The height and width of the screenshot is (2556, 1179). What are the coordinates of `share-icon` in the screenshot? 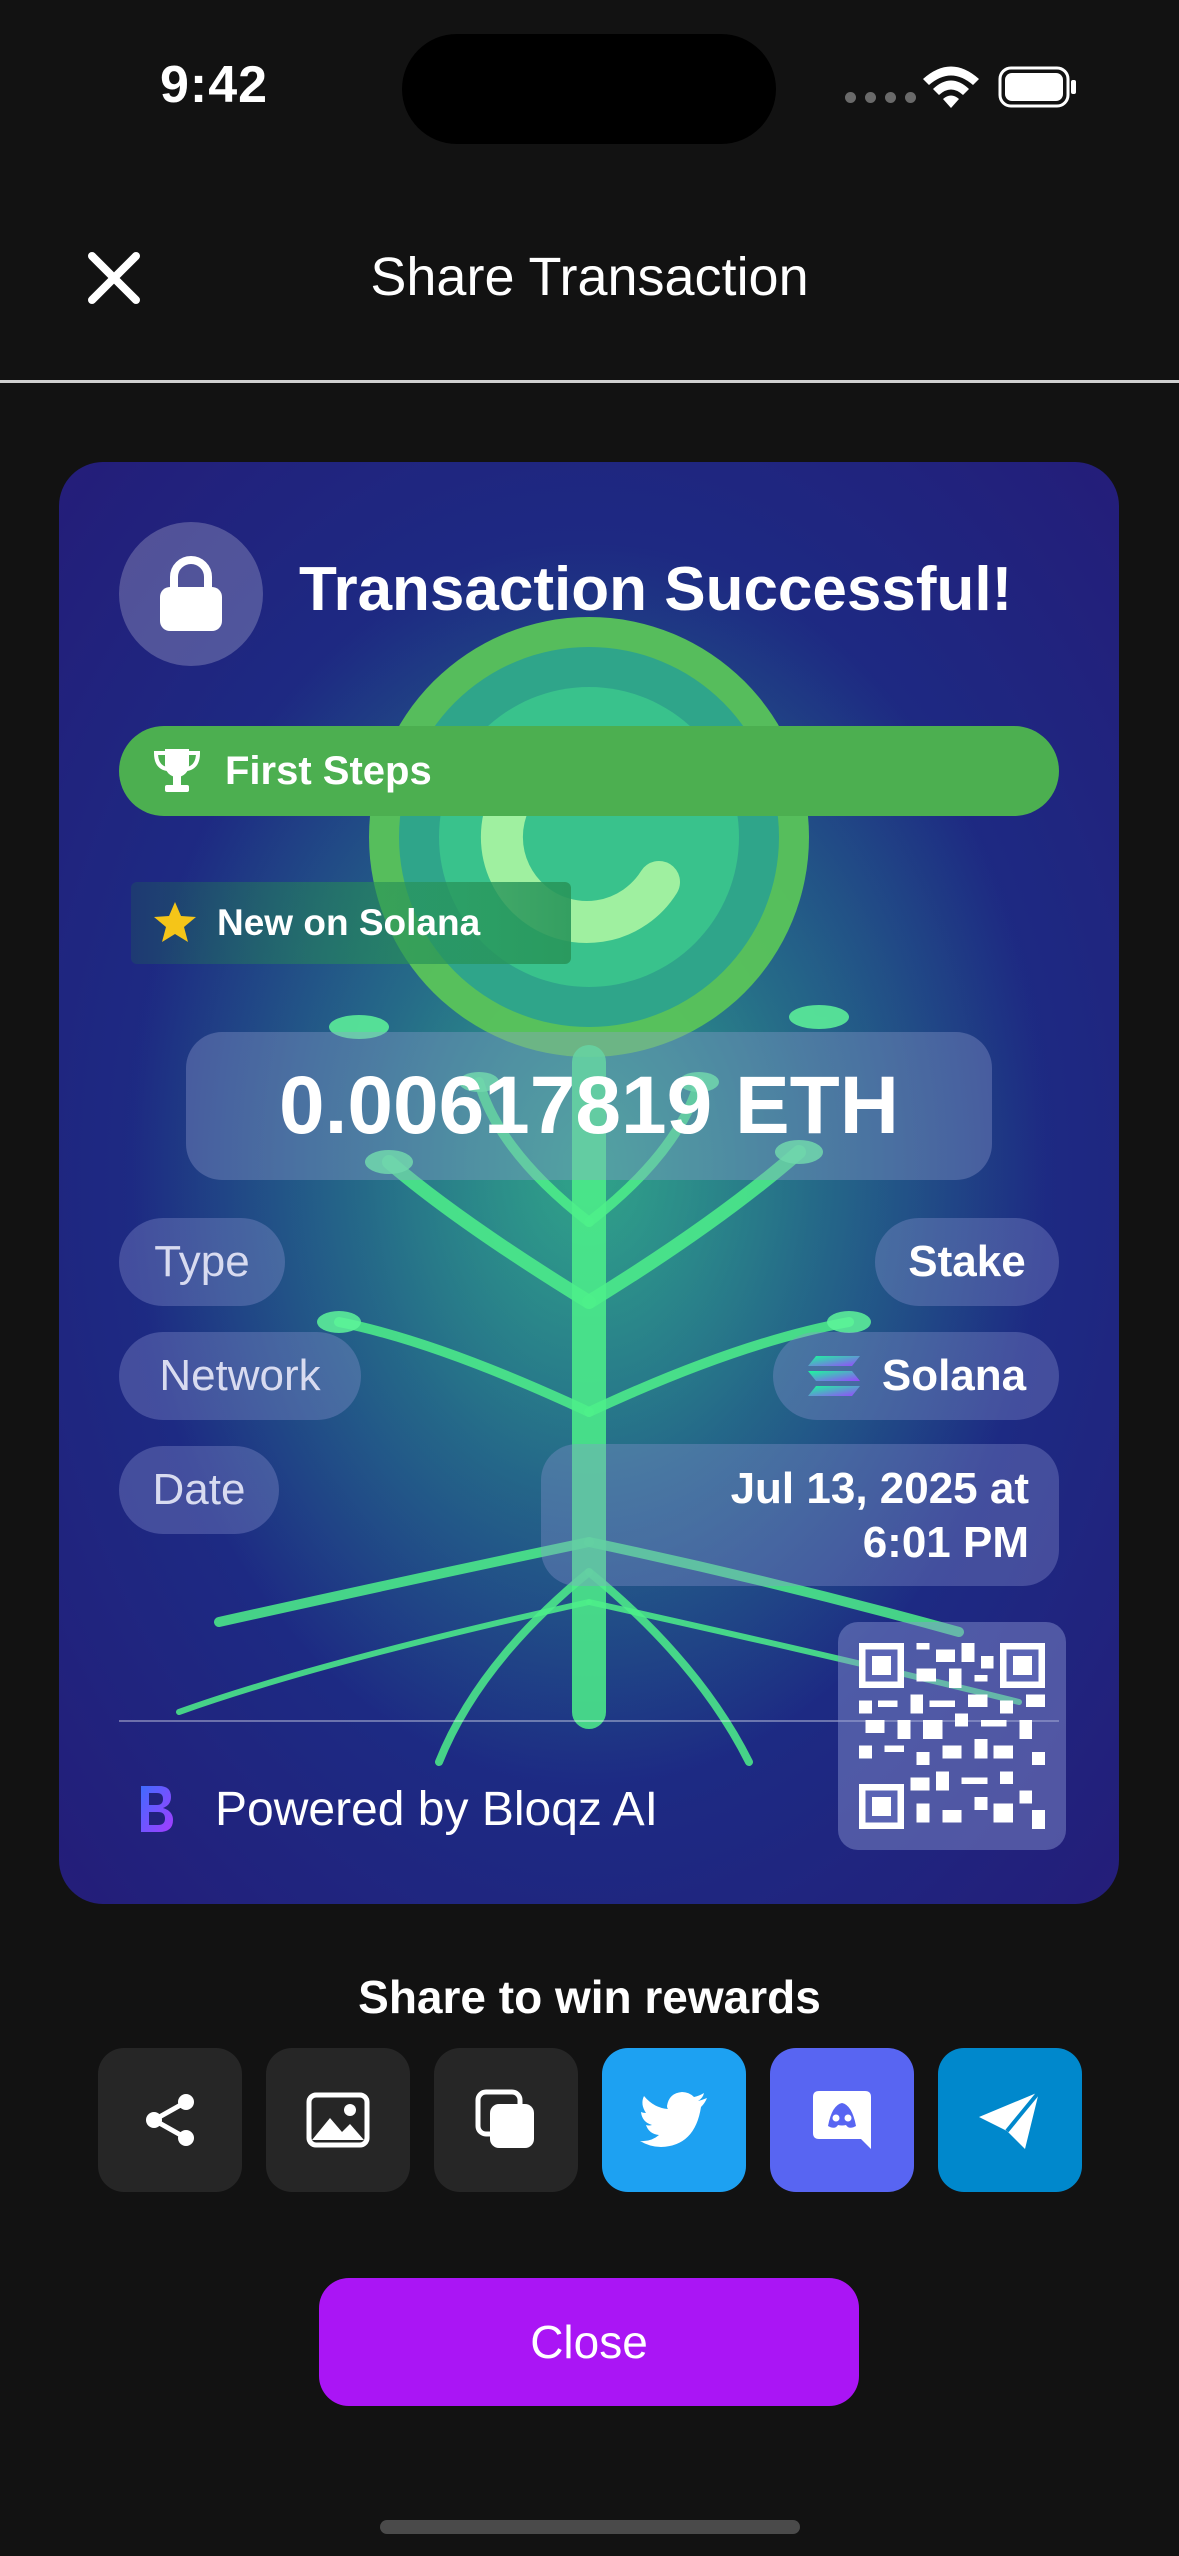 It's located at (170, 2120).